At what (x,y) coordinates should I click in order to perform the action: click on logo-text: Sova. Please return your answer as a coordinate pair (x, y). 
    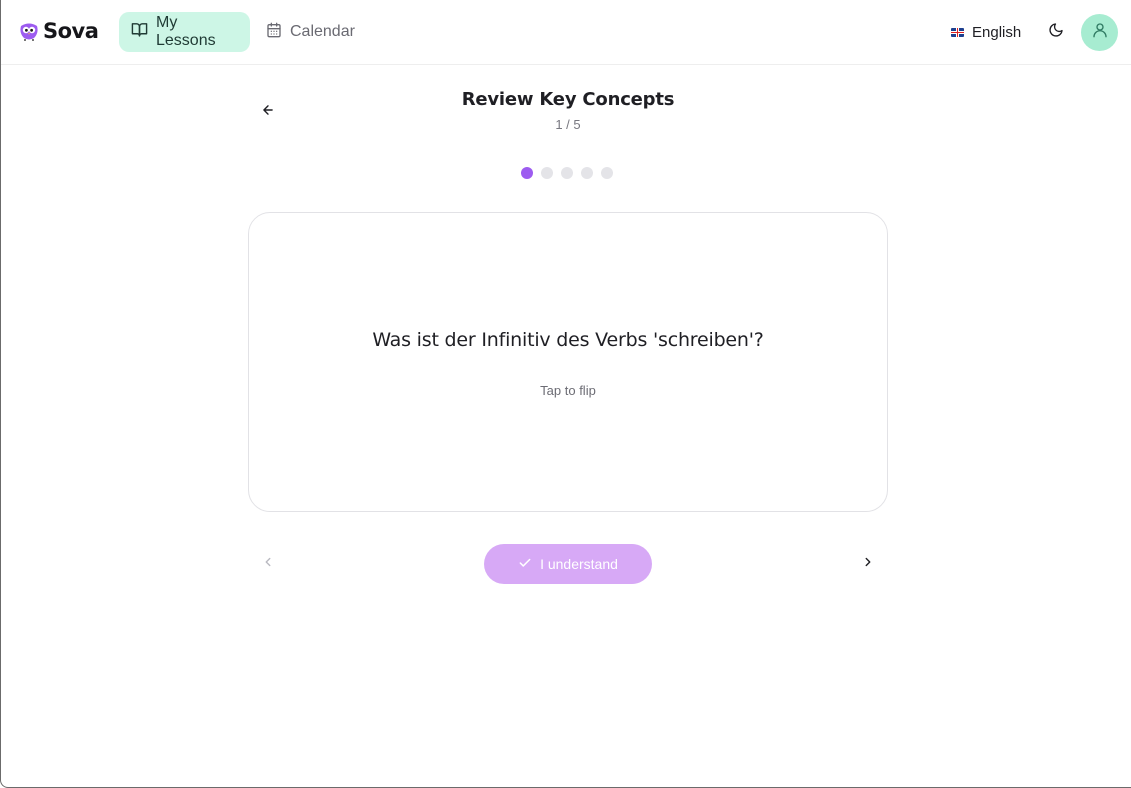
    Looking at the image, I should click on (71, 31).